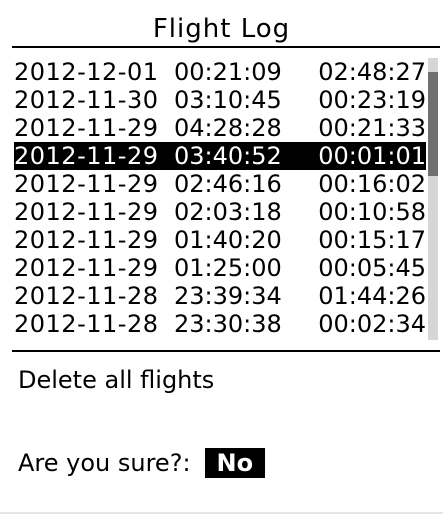 Image resolution: width=443 pixels, height=514 pixels. I want to click on confirm-prompt: Are you sure?:, so click(104, 463).